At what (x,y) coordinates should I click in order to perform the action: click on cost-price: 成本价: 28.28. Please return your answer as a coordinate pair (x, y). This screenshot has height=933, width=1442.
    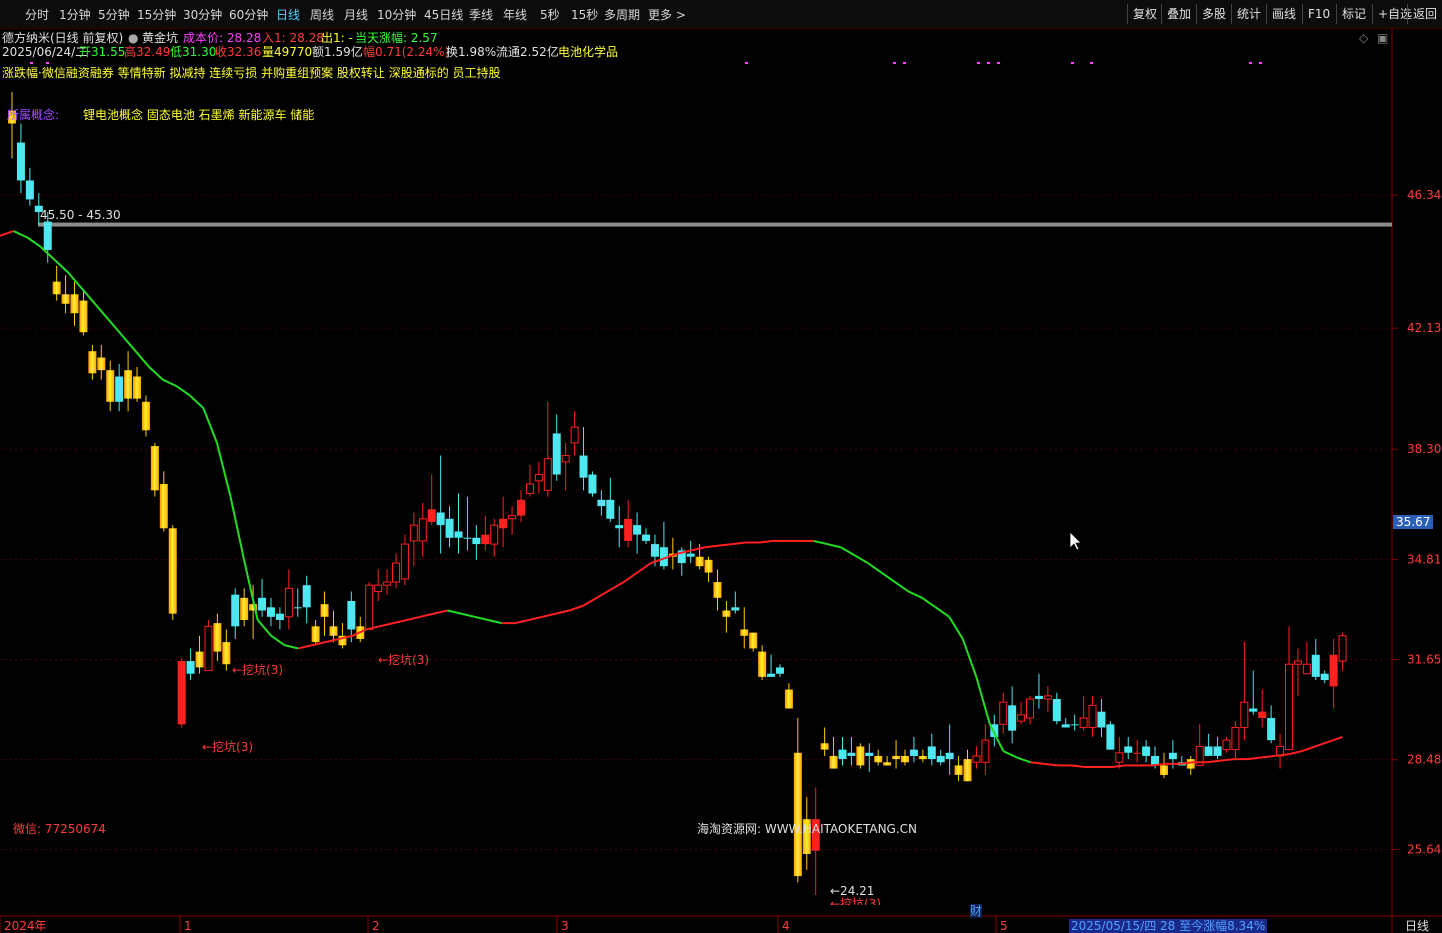
    Looking at the image, I should click on (222, 38).